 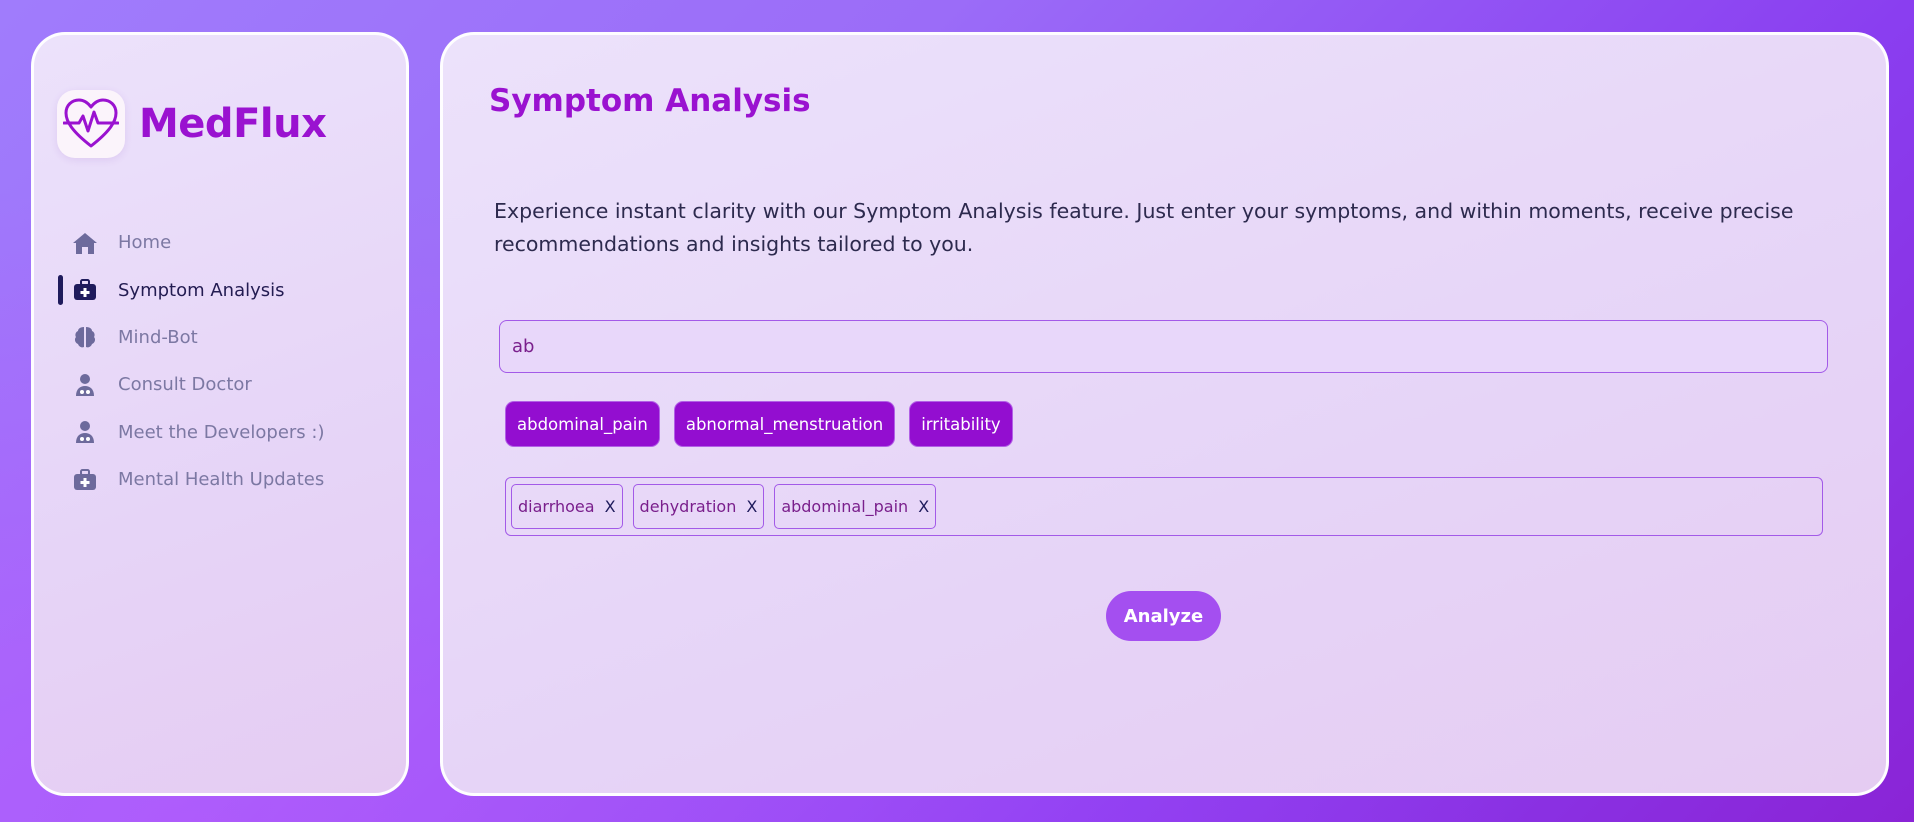 What do you see at coordinates (582, 424) in the screenshot?
I see `suggestion-item: abdominal_pain` at bounding box center [582, 424].